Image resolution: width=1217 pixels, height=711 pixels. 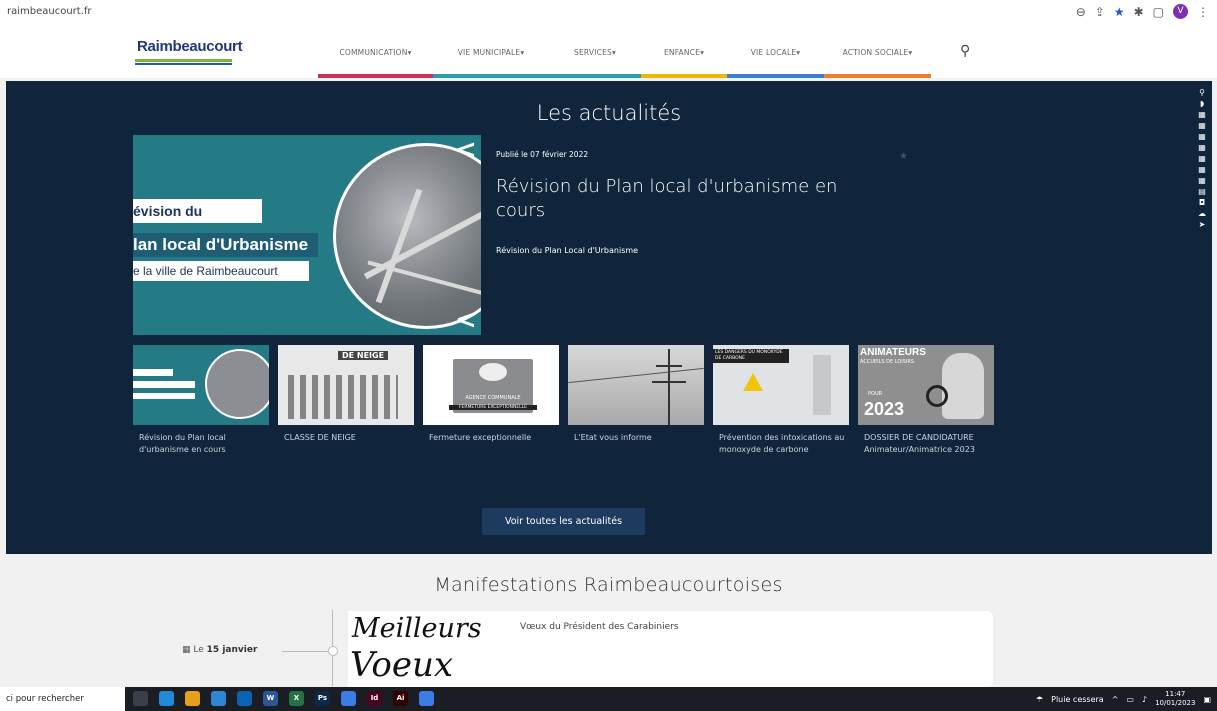 I want to click on nav-item: ACTION SOCIALE ▾, so click(x=877, y=52).